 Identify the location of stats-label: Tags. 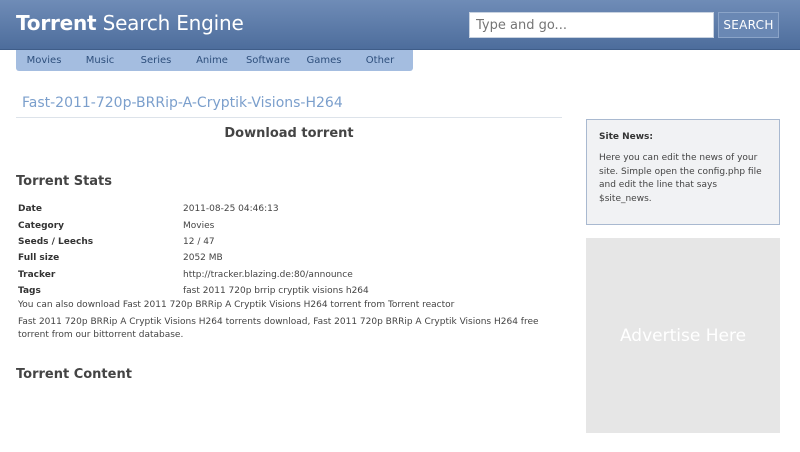
(29, 291).